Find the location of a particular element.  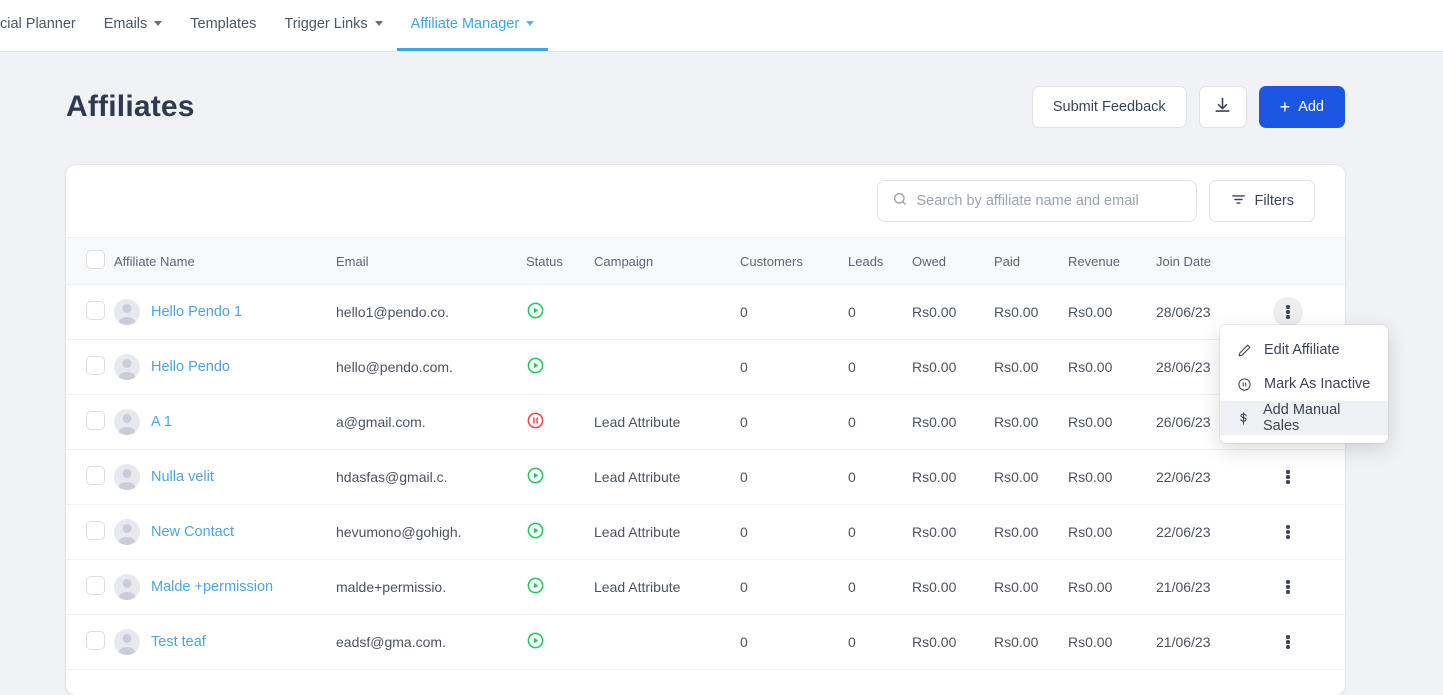

col-paid: Paid is located at coordinates (1031, 261).